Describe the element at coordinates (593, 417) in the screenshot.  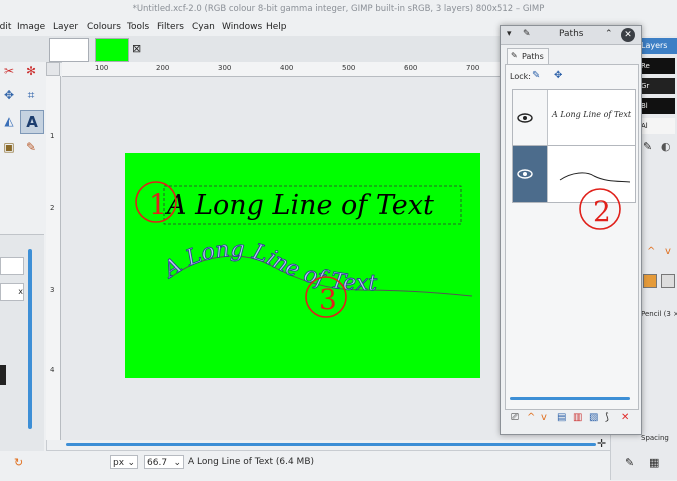
I see `paint-along-path-icon: ▧` at that location.